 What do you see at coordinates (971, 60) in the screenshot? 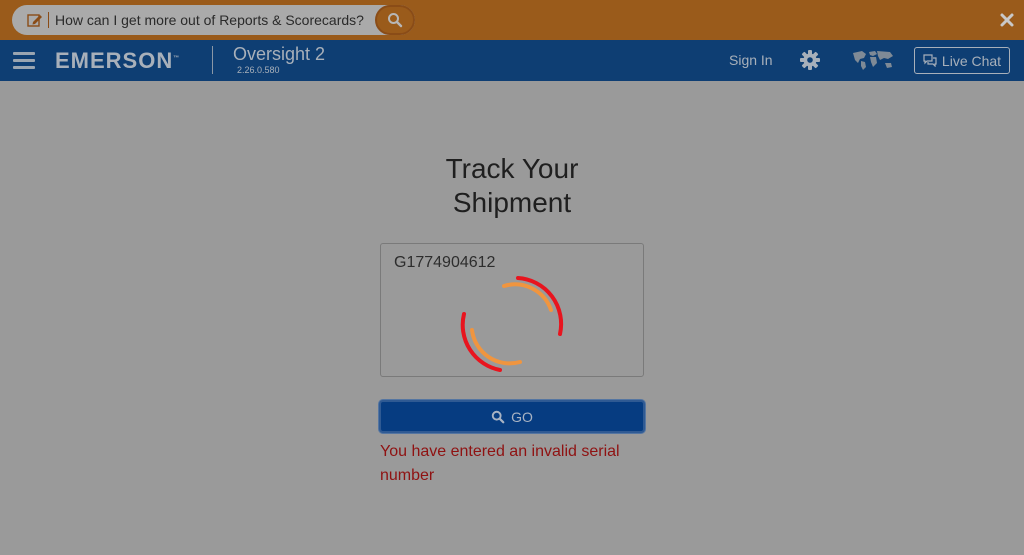
I see `live-chat-label: Live Chat` at bounding box center [971, 60].